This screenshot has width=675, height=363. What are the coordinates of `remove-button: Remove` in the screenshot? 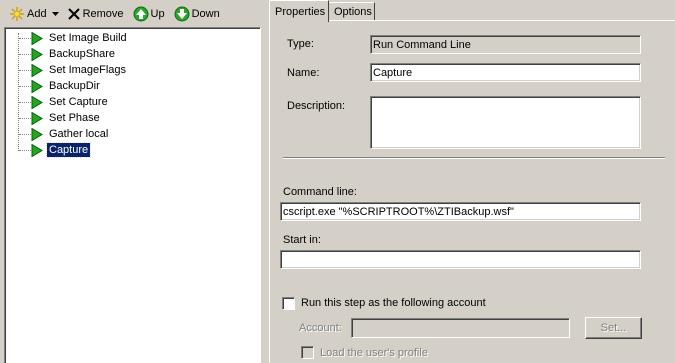 It's located at (95, 14).